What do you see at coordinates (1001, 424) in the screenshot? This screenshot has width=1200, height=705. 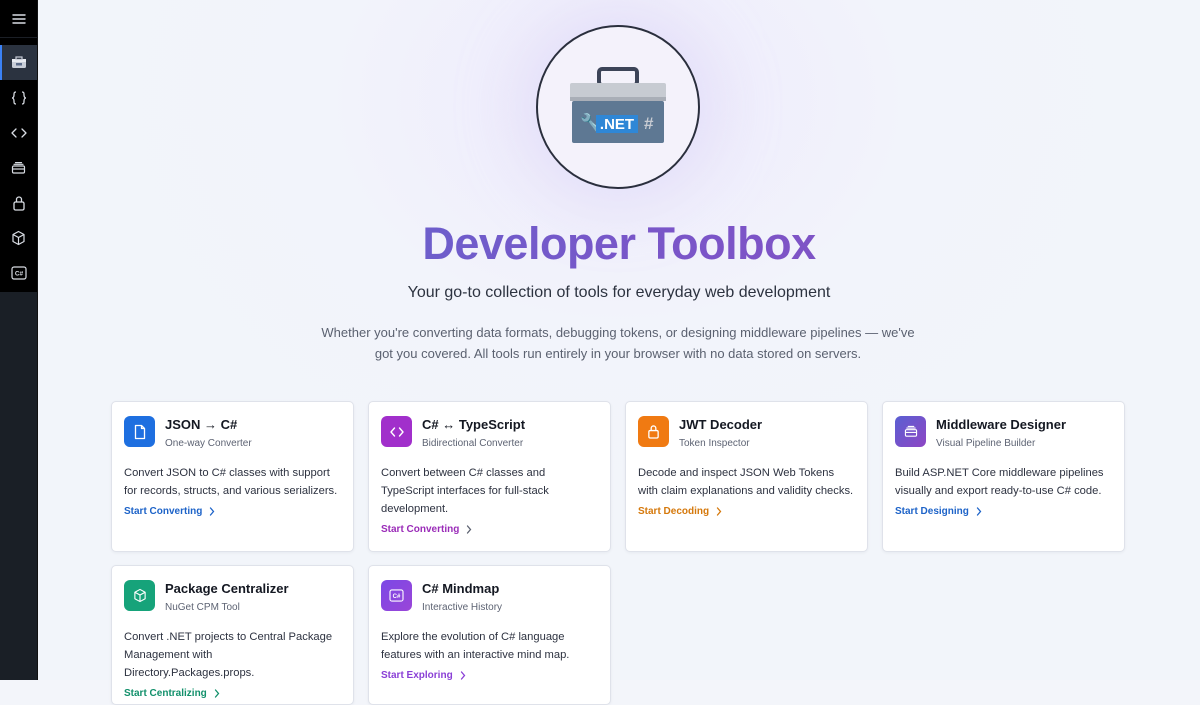 I see `card-title: Middleware Designer` at bounding box center [1001, 424].